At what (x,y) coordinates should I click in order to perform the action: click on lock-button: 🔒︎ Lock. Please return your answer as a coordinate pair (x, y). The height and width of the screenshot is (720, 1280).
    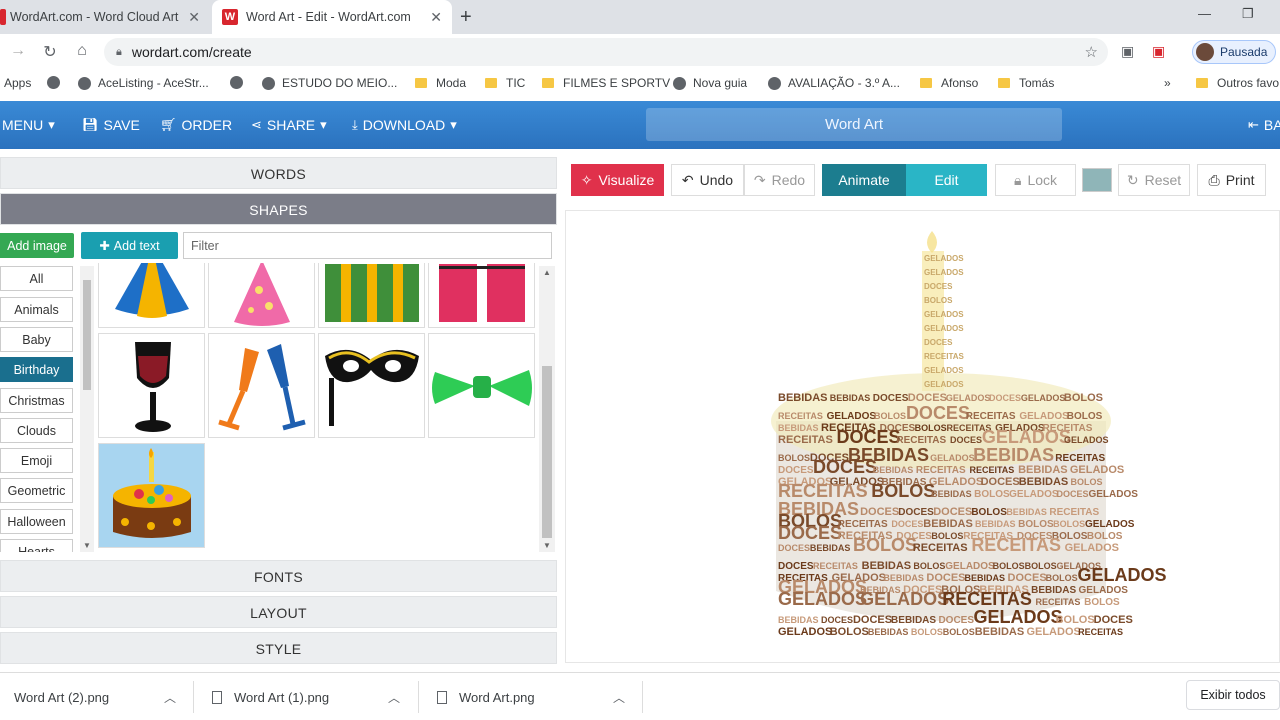
    Looking at the image, I should click on (1035, 180).